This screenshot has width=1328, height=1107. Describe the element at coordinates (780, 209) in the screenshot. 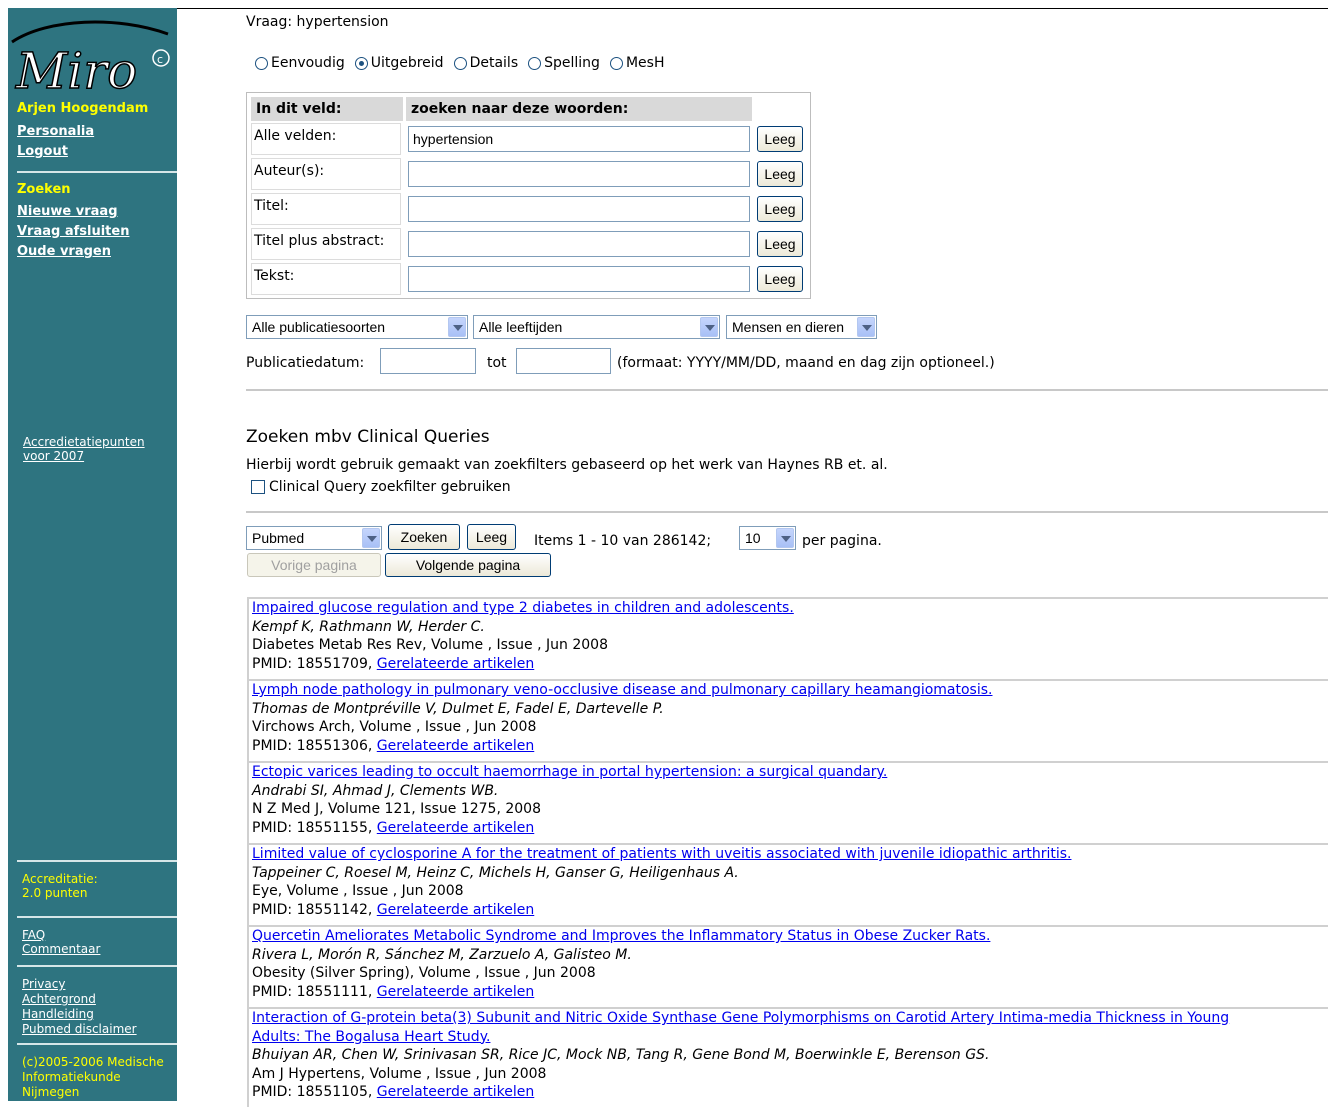

I see `clear-title-button: Leeg` at that location.